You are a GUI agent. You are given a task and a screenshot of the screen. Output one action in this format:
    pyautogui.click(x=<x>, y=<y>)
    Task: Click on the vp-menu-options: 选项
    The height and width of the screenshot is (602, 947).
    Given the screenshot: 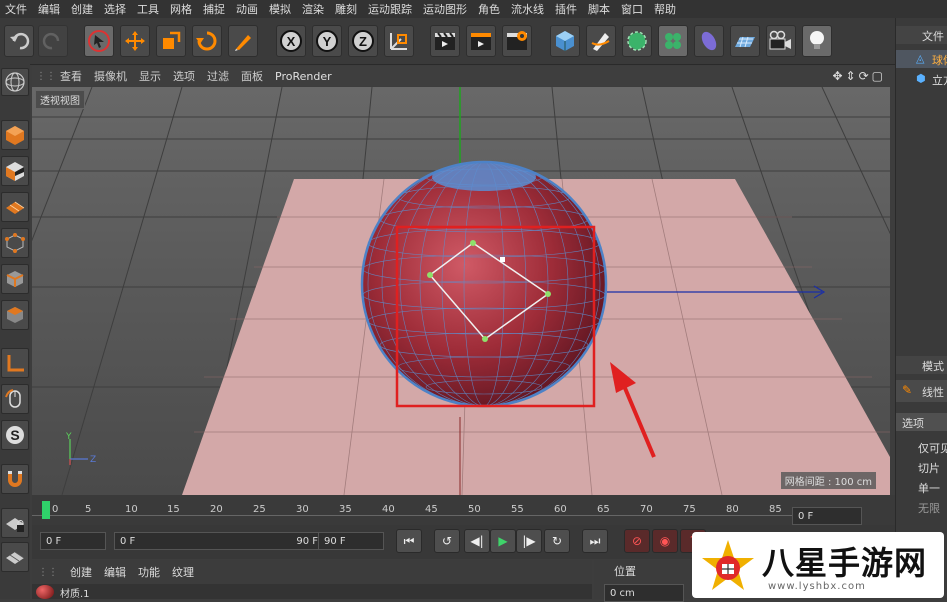 What is the action you would take?
    pyautogui.click(x=184, y=76)
    